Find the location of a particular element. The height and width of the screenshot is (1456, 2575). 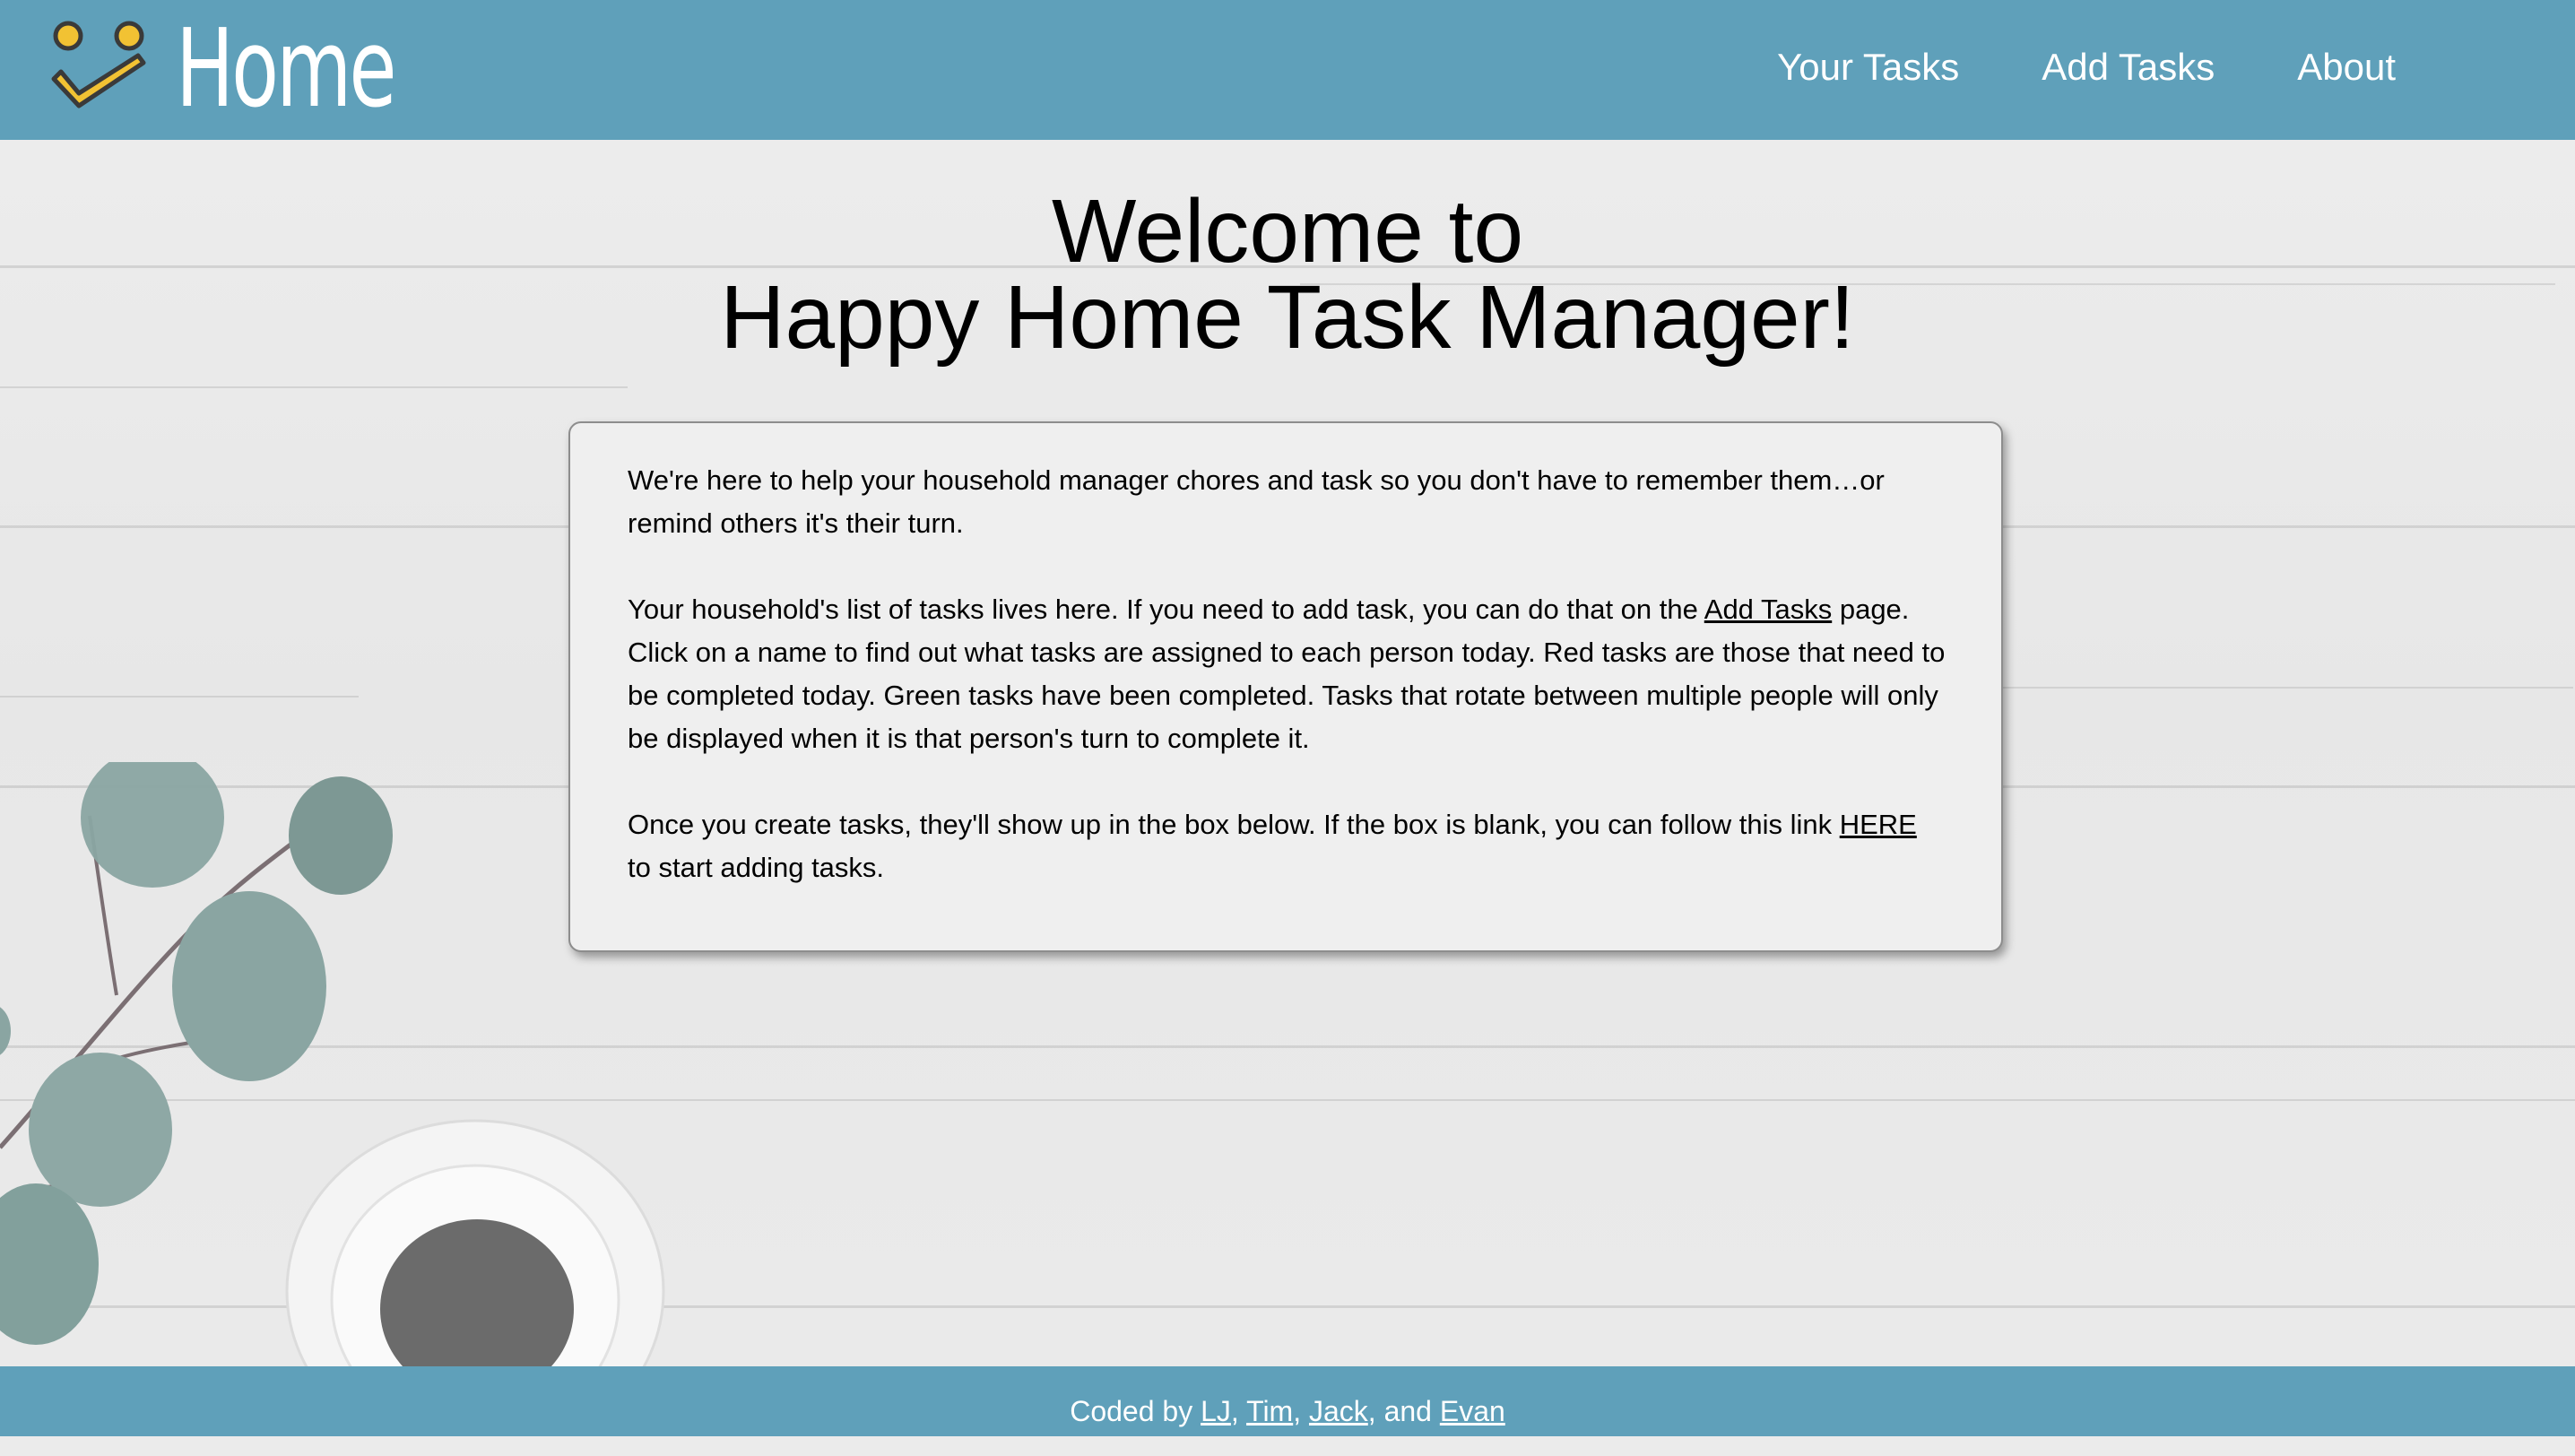

top-navbar: Home Your Tasks Add Tasks About is located at coordinates (1287, 70).